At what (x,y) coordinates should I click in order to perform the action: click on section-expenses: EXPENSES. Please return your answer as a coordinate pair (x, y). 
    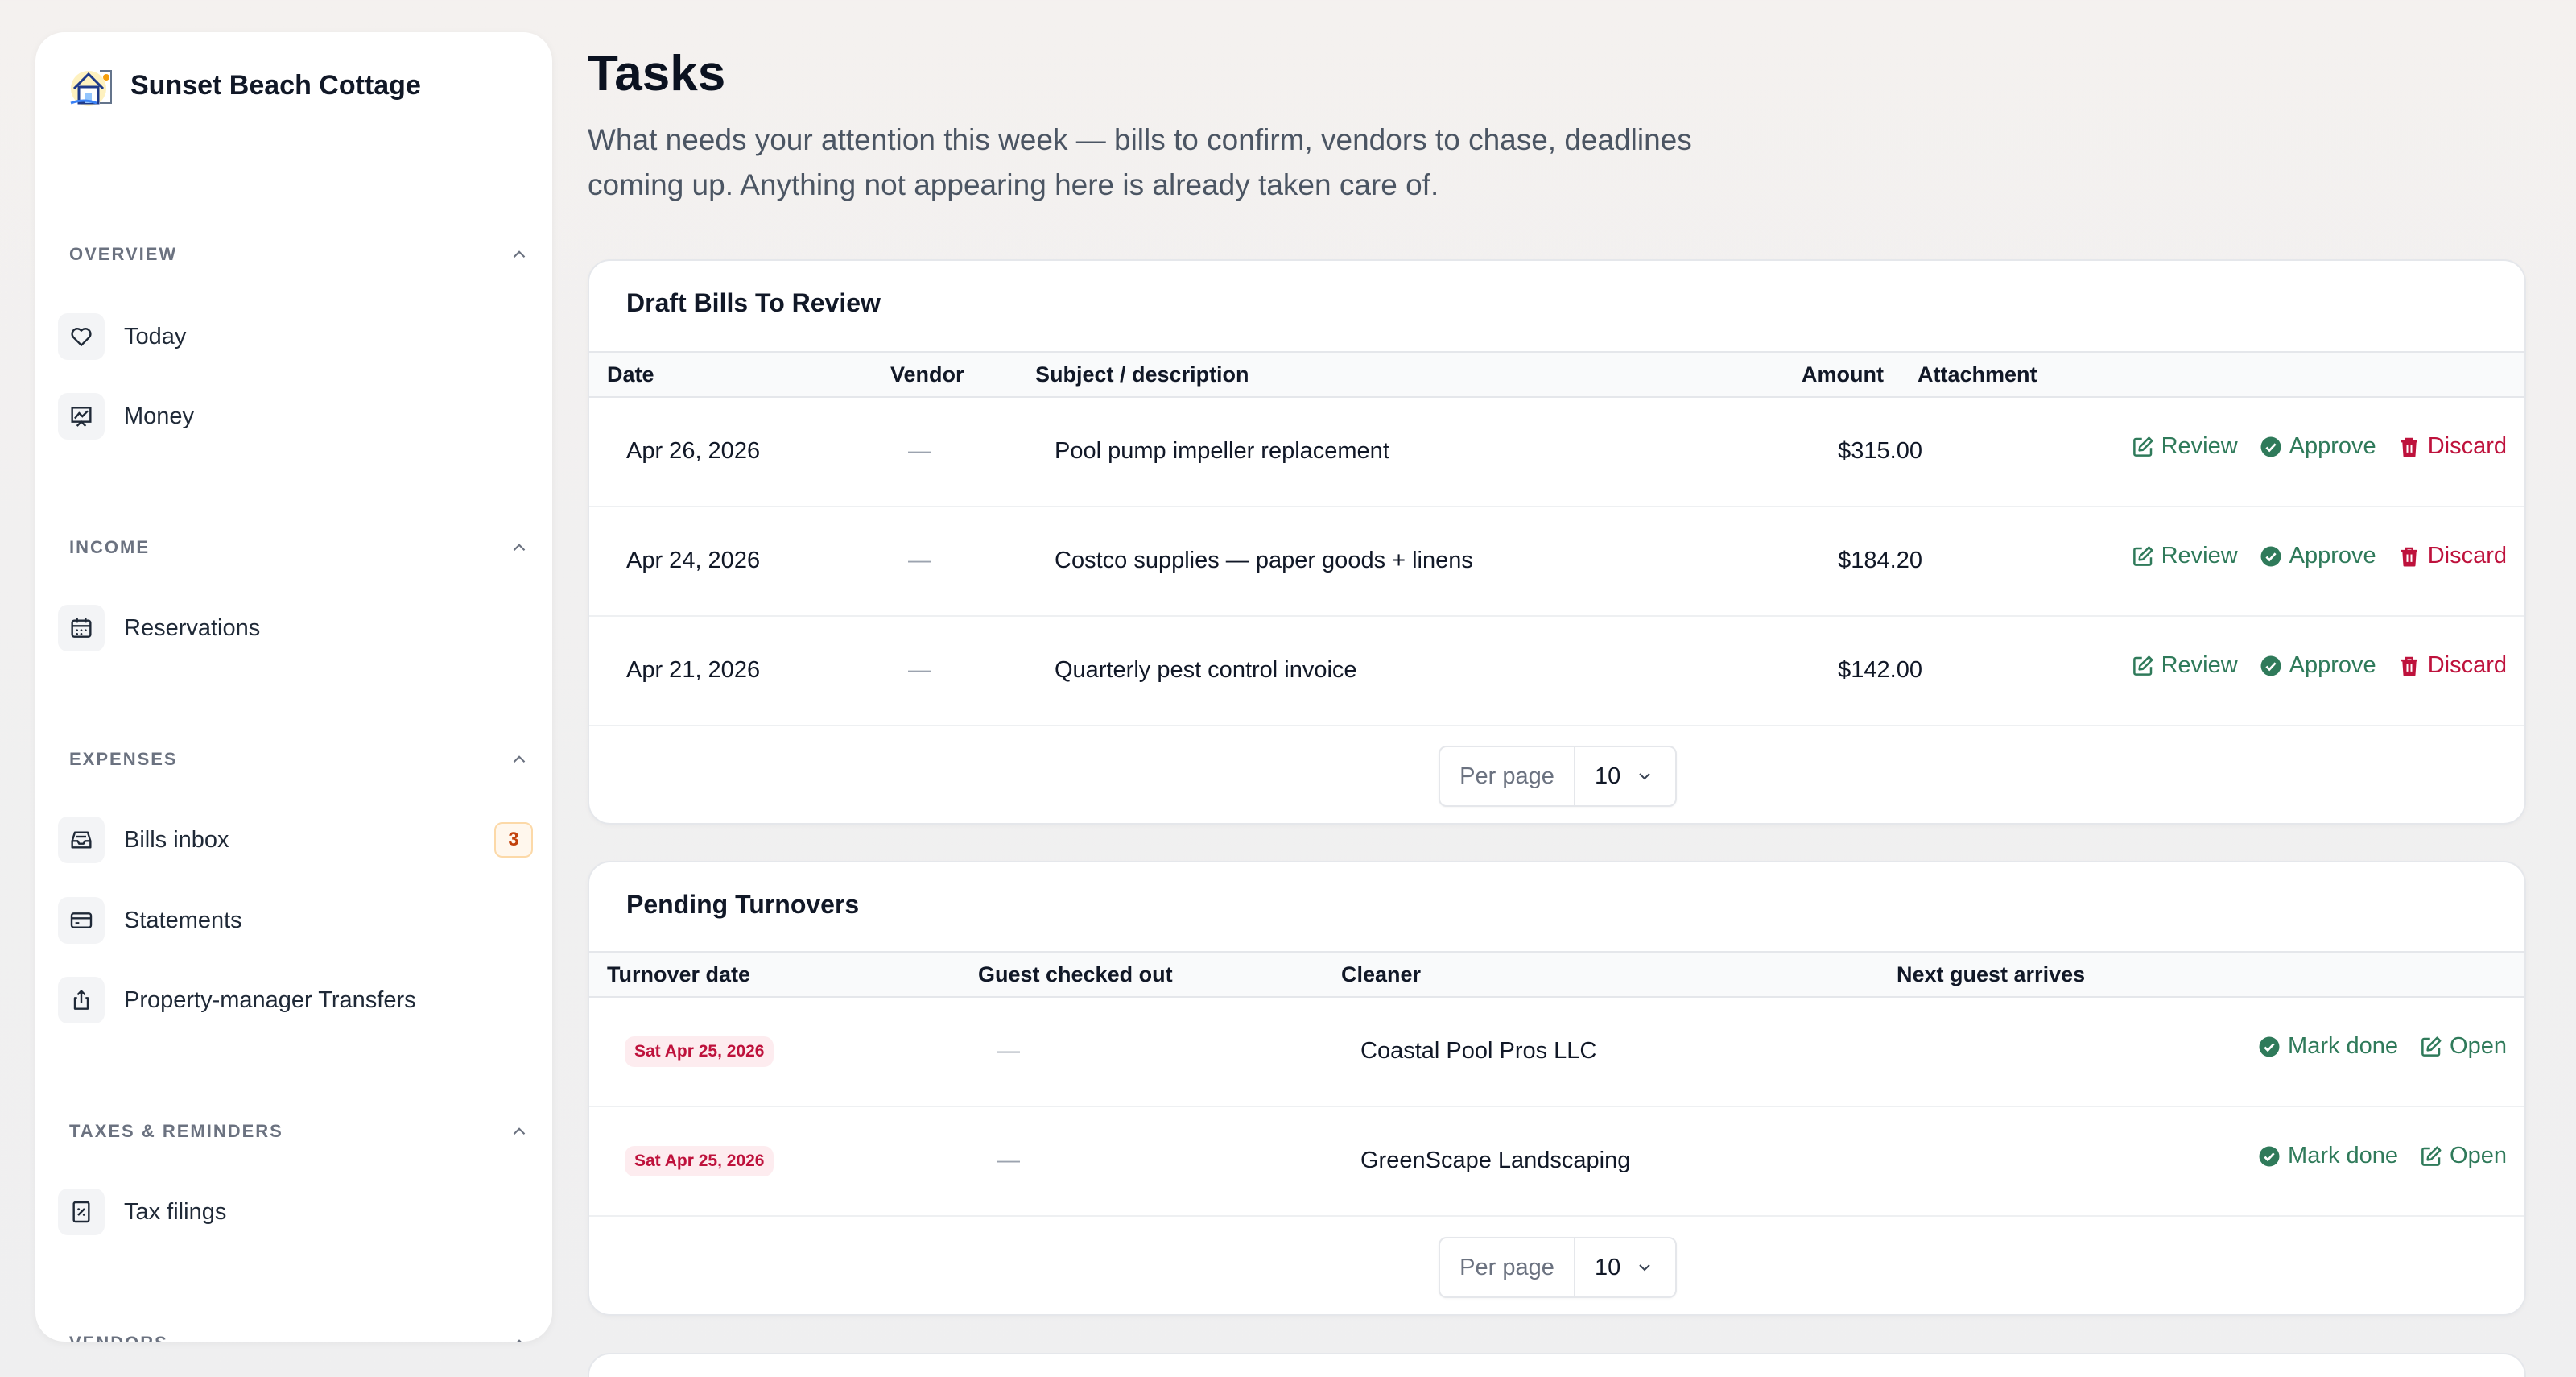
    Looking at the image, I should click on (299, 759).